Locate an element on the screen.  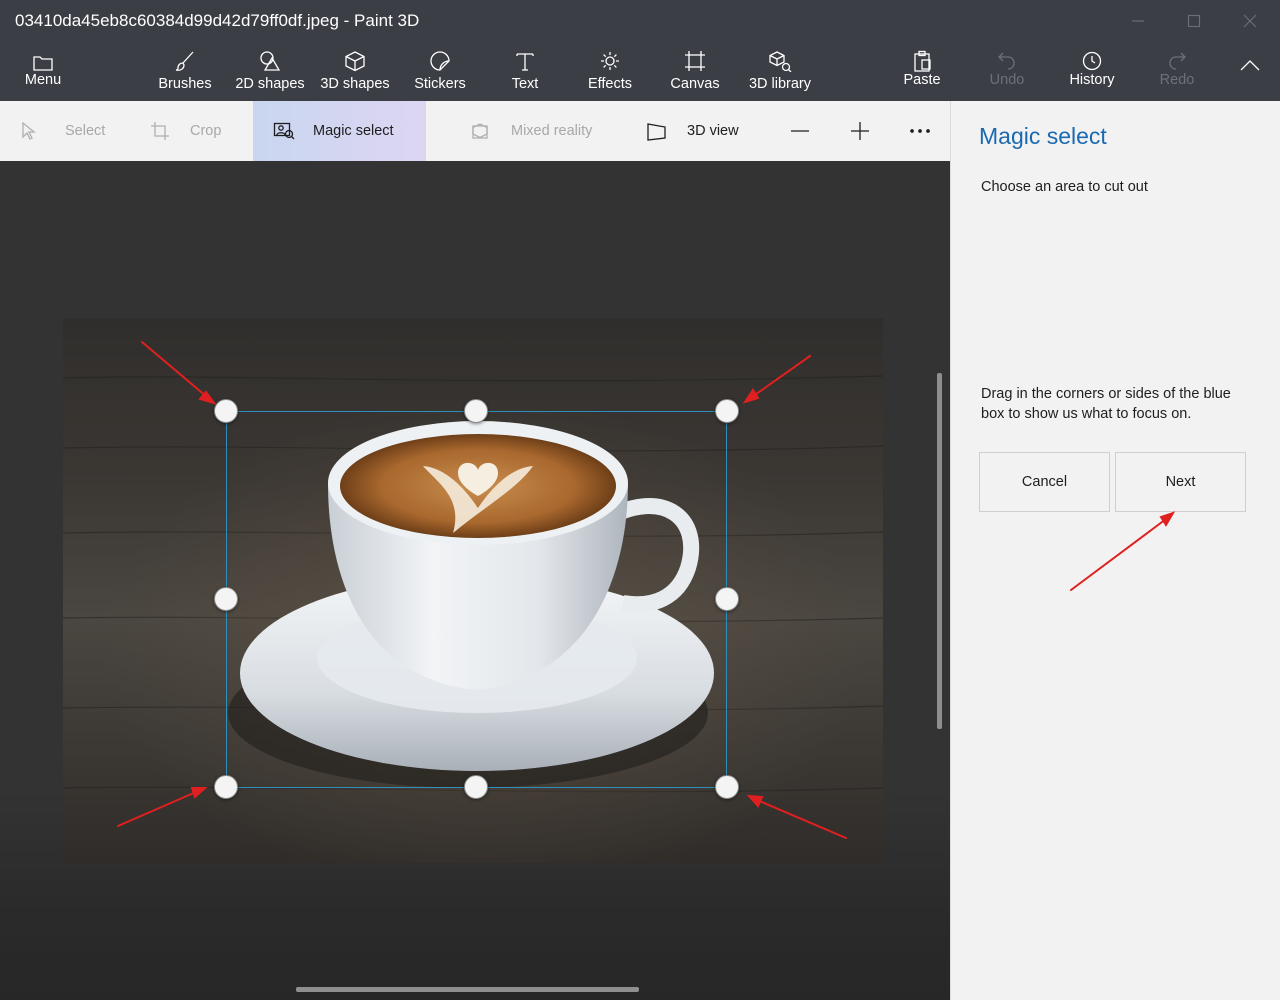
redo-icon is located at coordinates (1177, 61).